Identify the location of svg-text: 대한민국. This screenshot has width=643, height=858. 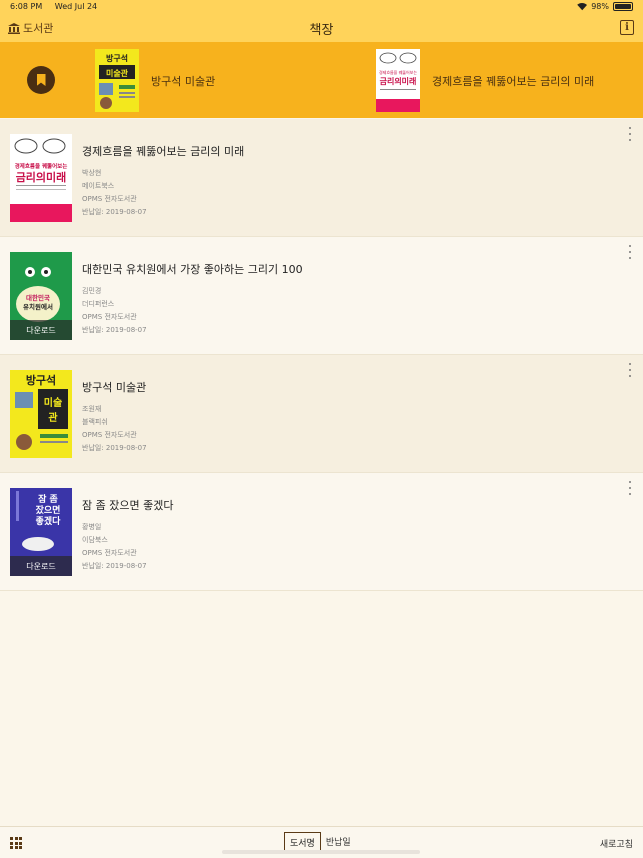
(38, 297).